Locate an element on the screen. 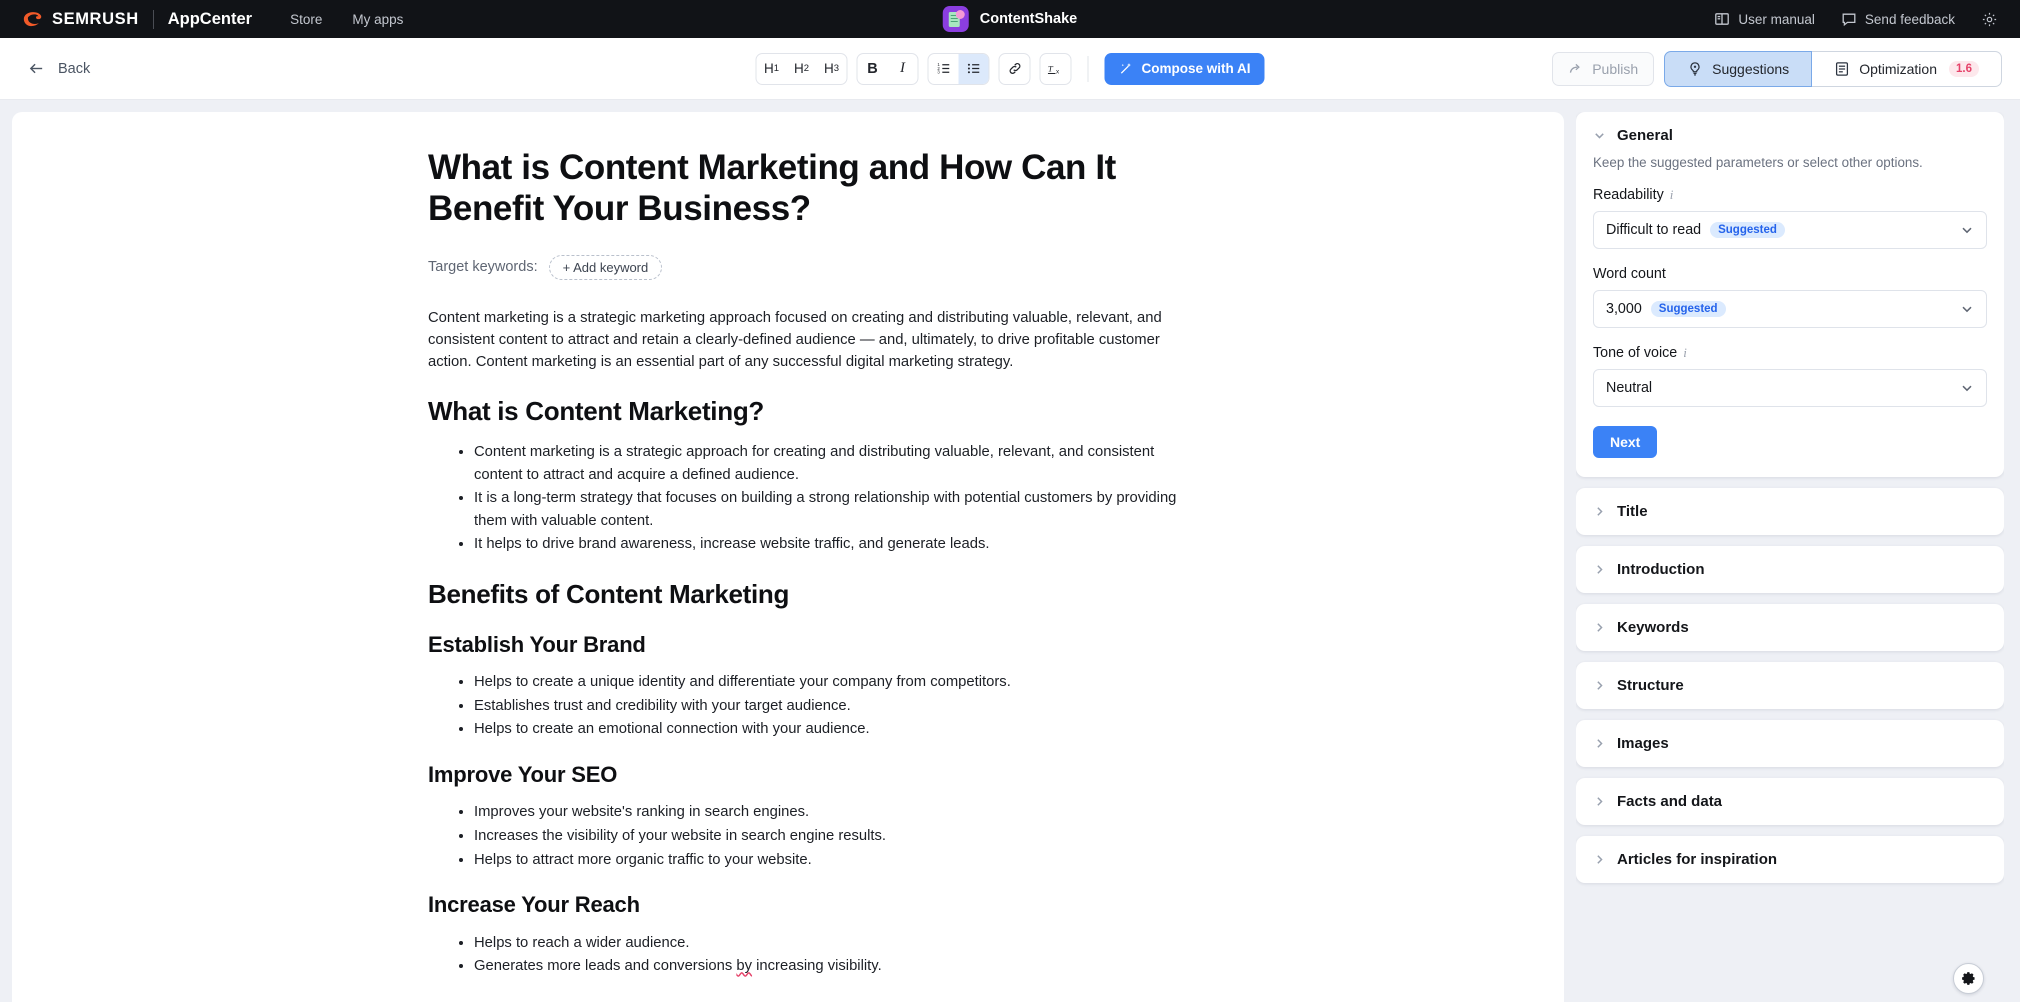 The height and width of the screenshot is (1002, 2020). document-lines-icon is located at coordinates (1842, 68).